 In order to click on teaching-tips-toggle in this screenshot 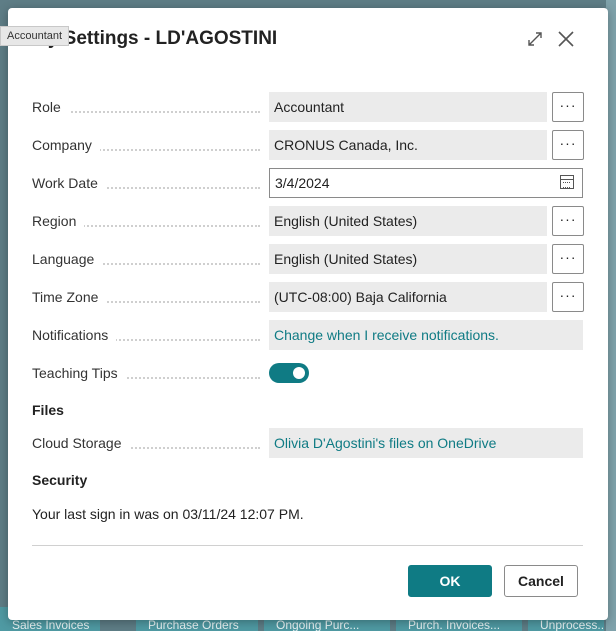, I will do `click(289, 373)`.